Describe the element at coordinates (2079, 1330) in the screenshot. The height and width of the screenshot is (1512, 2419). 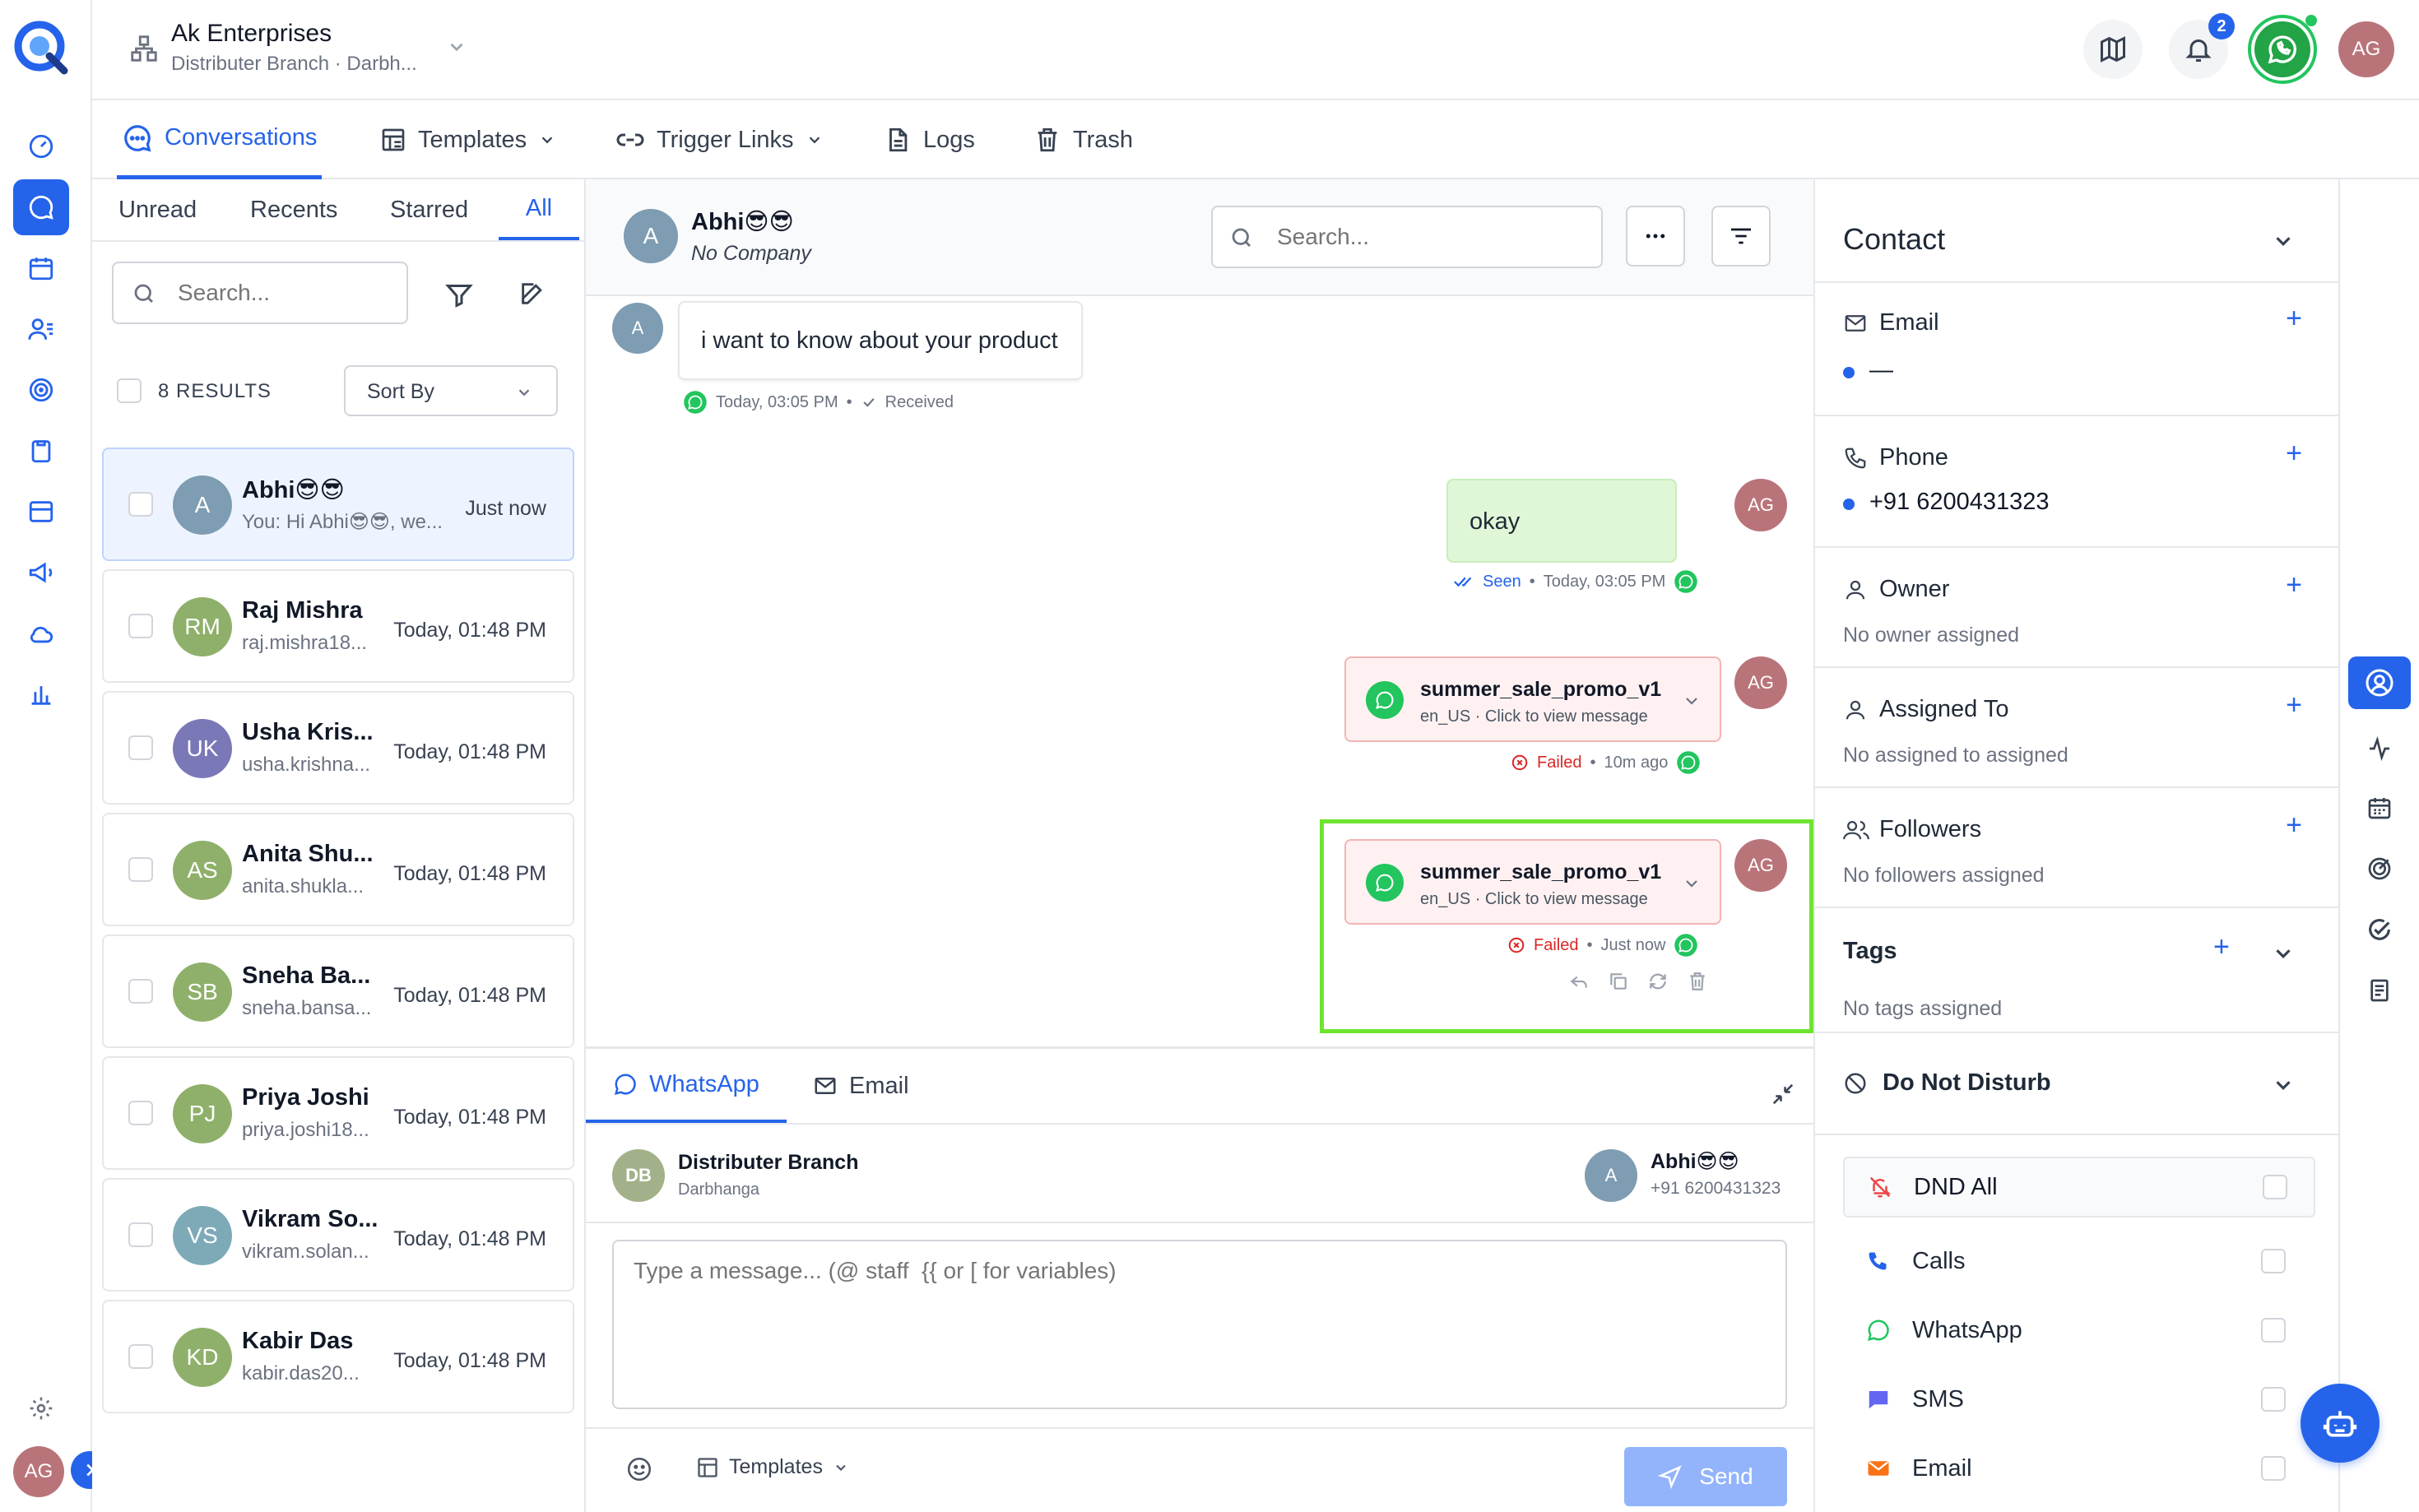
I see `dnd-whatsapp-row: WhatsApp` at that location.